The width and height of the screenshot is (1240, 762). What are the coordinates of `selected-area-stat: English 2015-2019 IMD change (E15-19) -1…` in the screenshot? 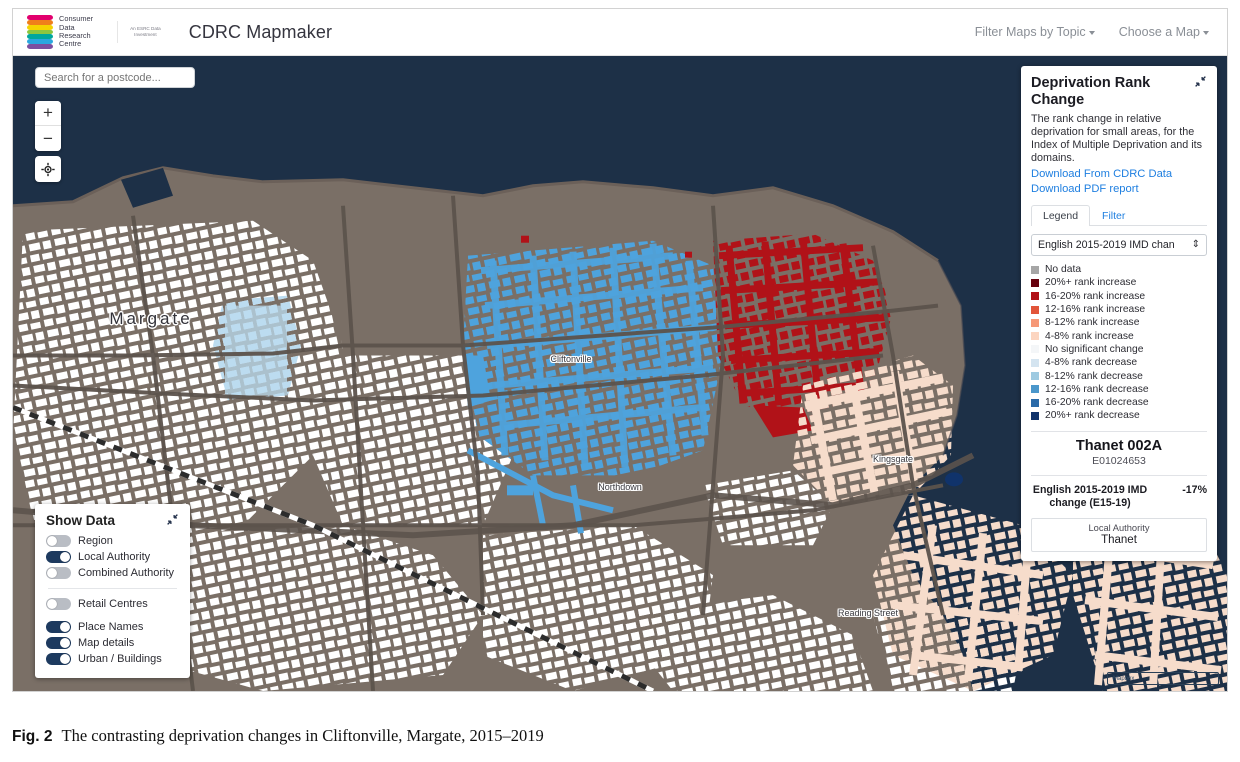 It's located at (1119, 492).